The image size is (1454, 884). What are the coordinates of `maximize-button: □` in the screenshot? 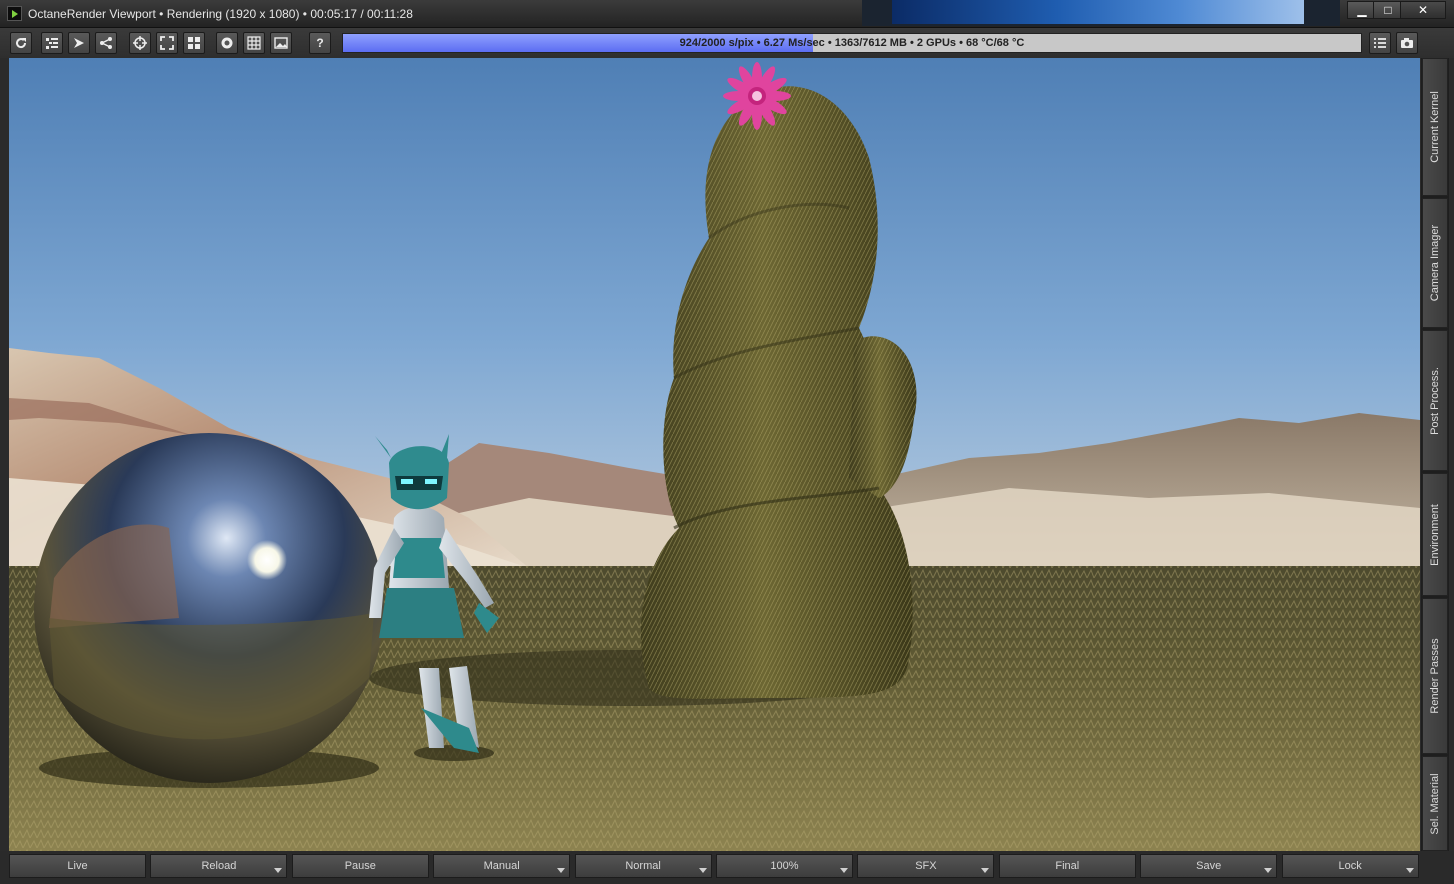 It's located at (1388, 10).